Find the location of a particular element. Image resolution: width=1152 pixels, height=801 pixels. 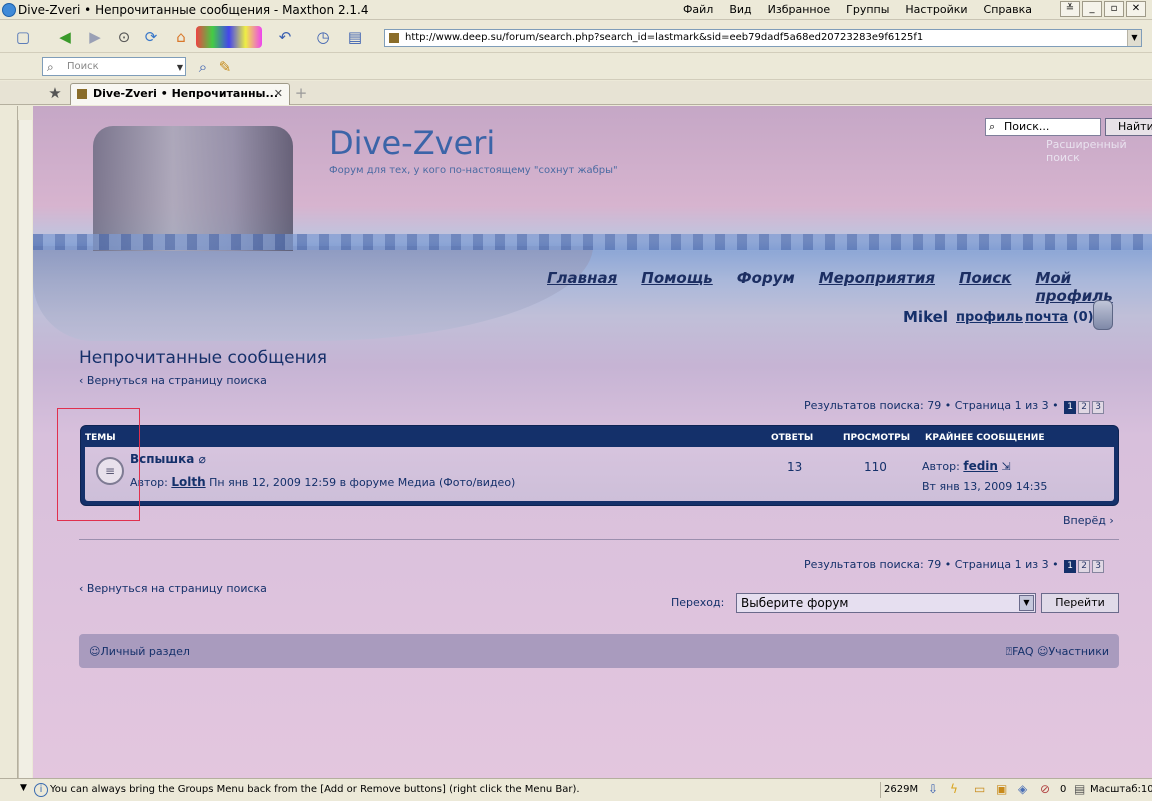

menu-settings: Настройки is located at coordinates (936, 9).